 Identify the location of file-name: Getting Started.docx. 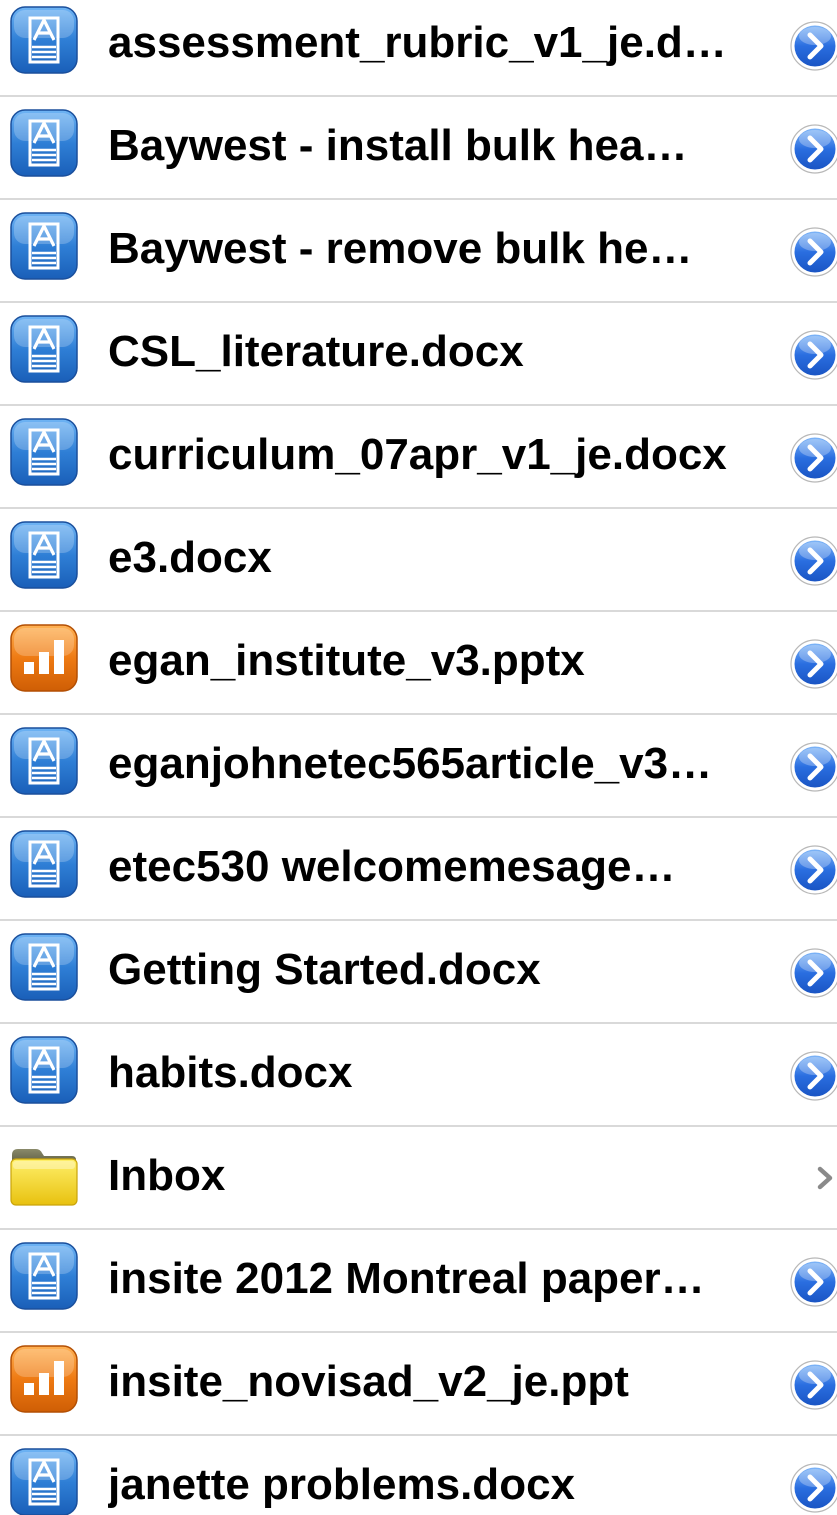
(324, 969).